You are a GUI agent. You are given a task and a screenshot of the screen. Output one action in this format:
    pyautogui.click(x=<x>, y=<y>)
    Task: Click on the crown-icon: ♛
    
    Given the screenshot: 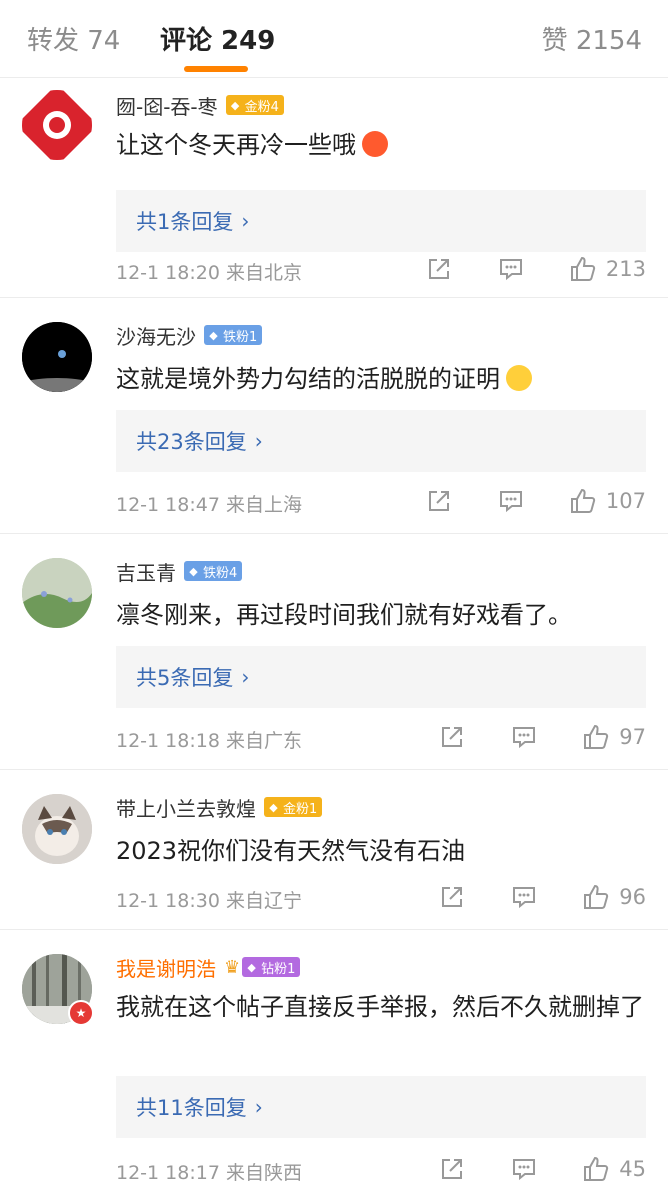 What is the action you would take?
    pyautogui.click(x=232, y=967)
    